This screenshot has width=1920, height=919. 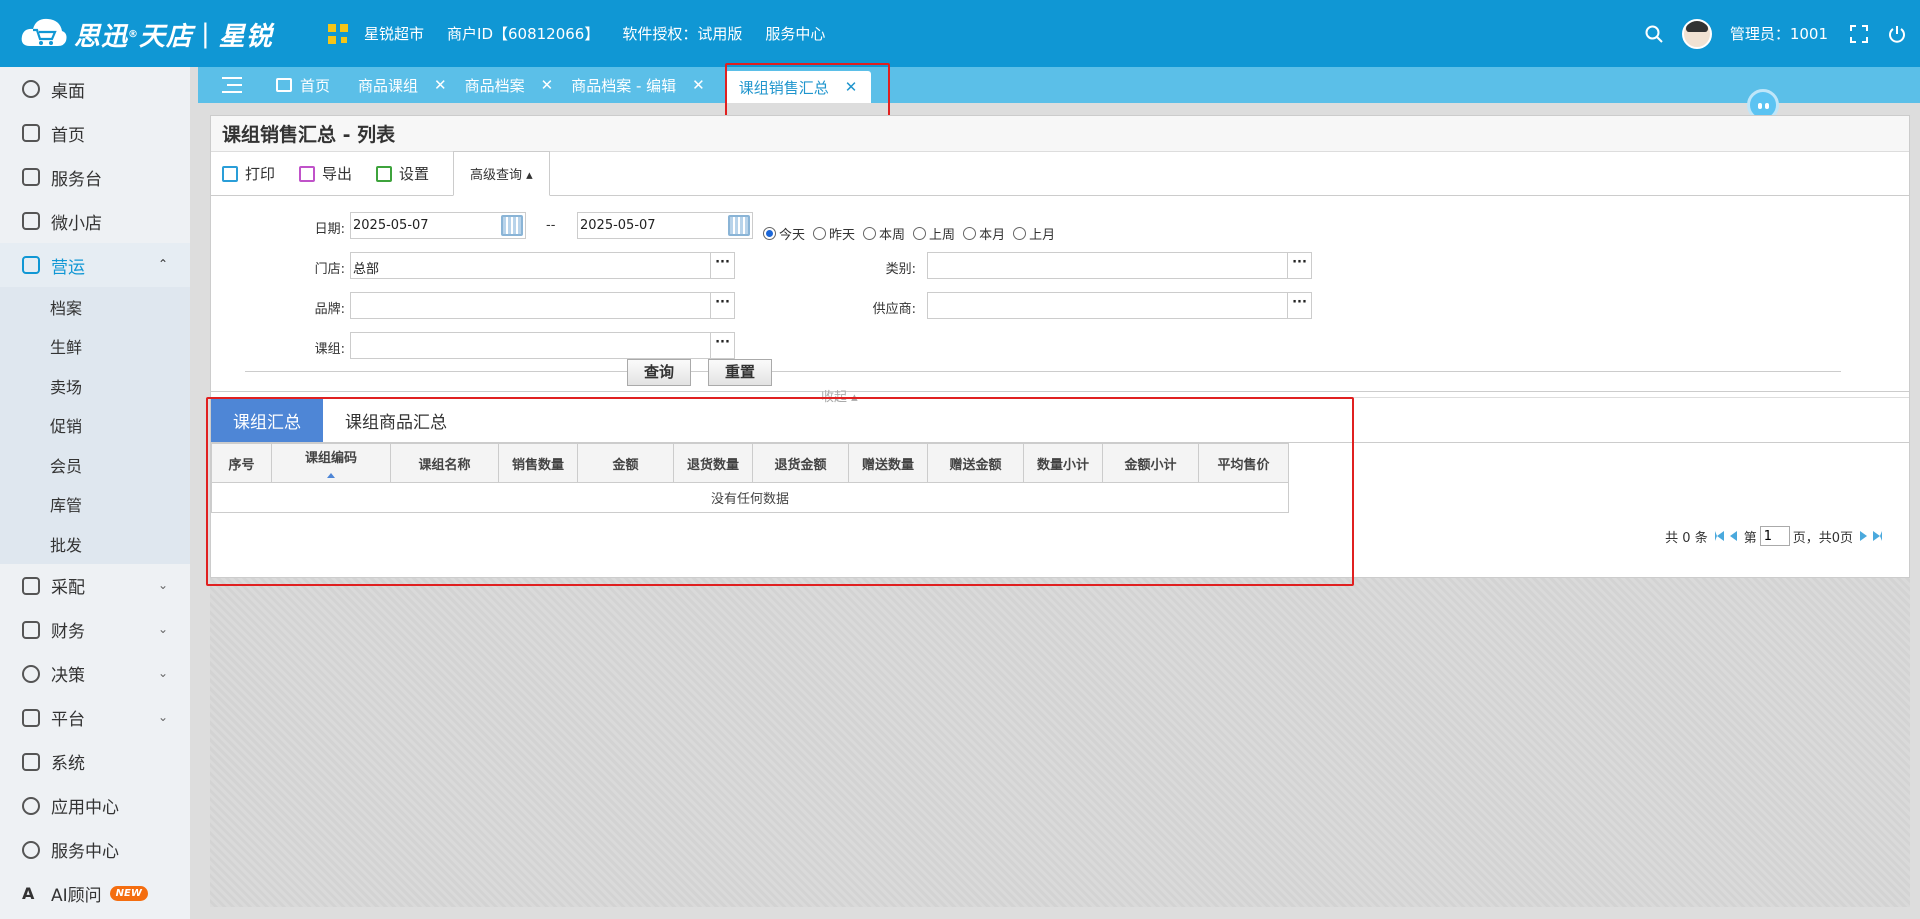 I want to click on avatar, so click(x=1696, y=33).